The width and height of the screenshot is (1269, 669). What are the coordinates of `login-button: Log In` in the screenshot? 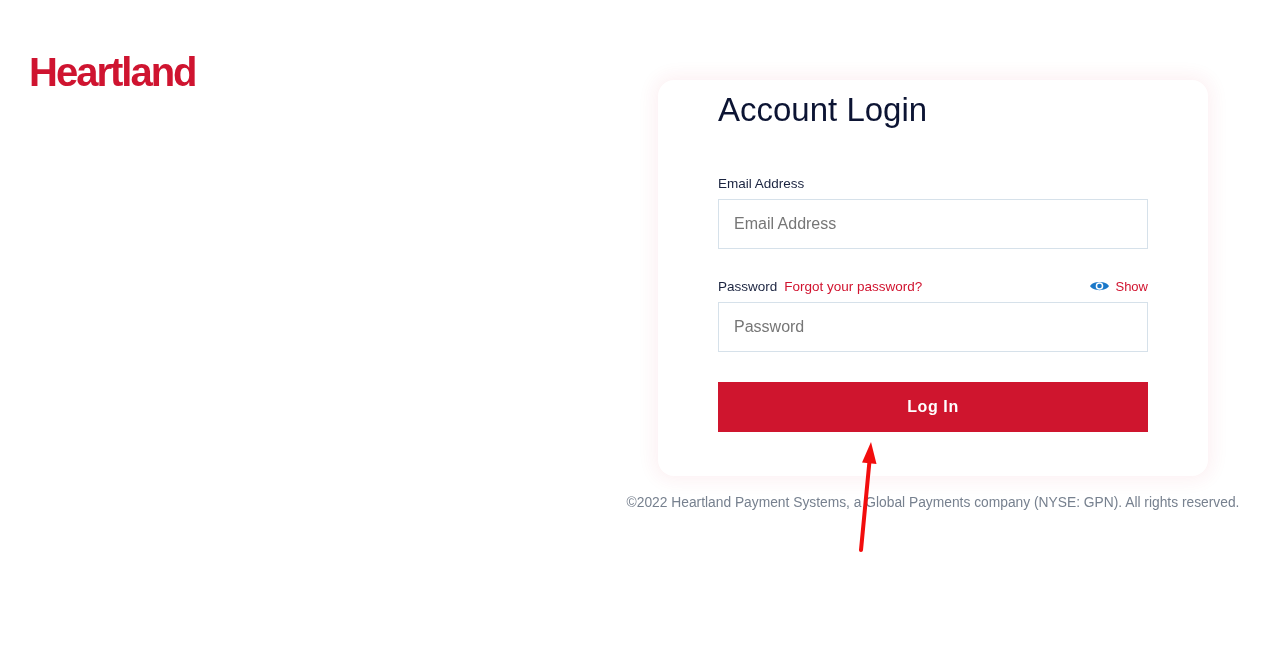 It's located at (933, 407).